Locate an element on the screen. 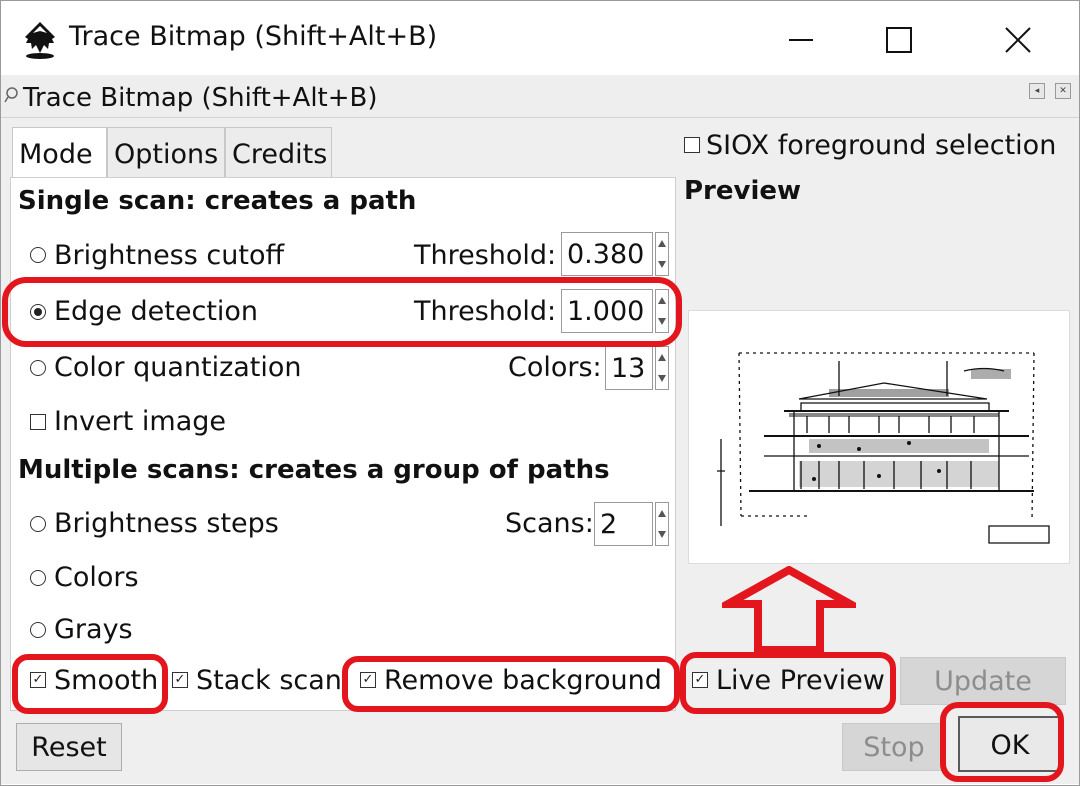 The image size is (1080, 786). smooth-checkbox: ✓ is located at coordinates (38, 680).